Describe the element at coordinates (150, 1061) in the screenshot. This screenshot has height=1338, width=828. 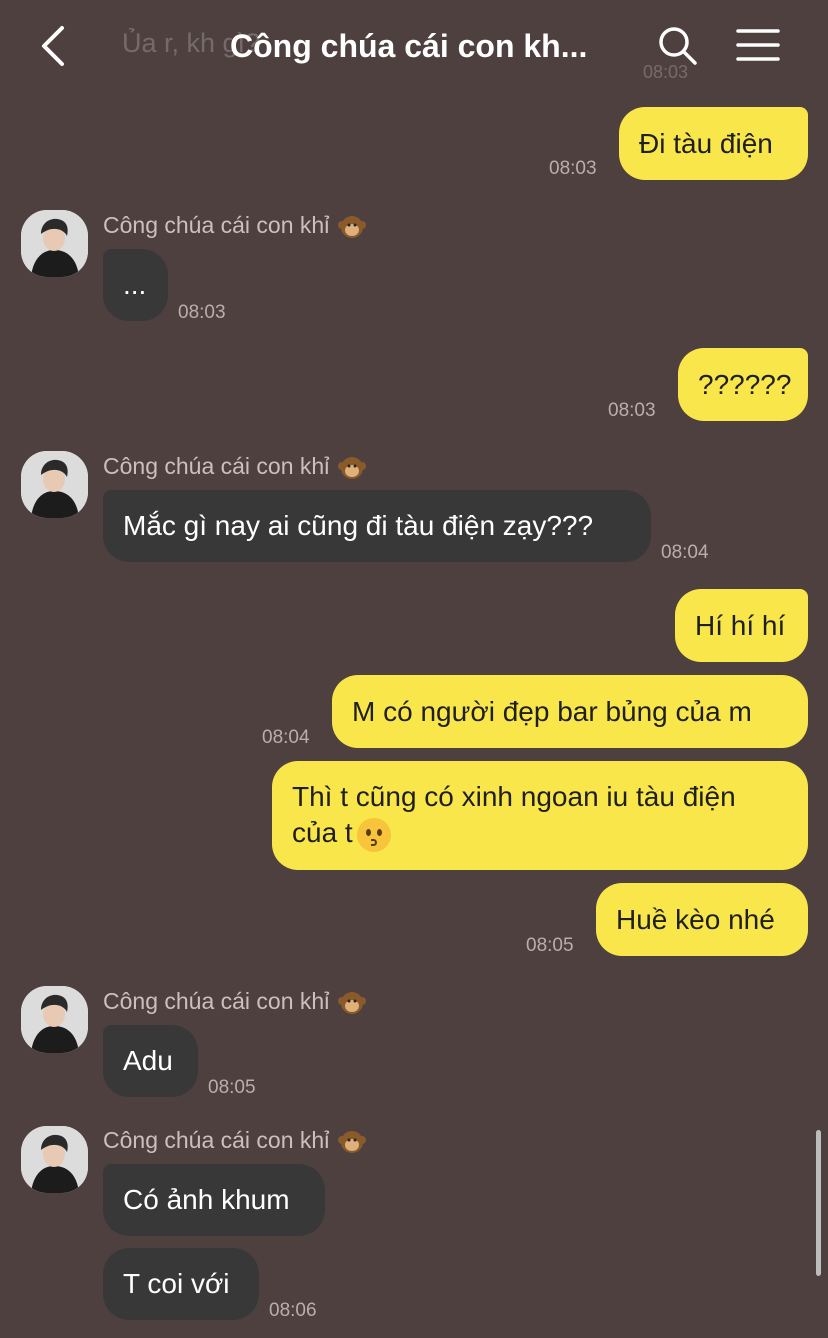
I see `their-message-bubble: Adu` at that location.